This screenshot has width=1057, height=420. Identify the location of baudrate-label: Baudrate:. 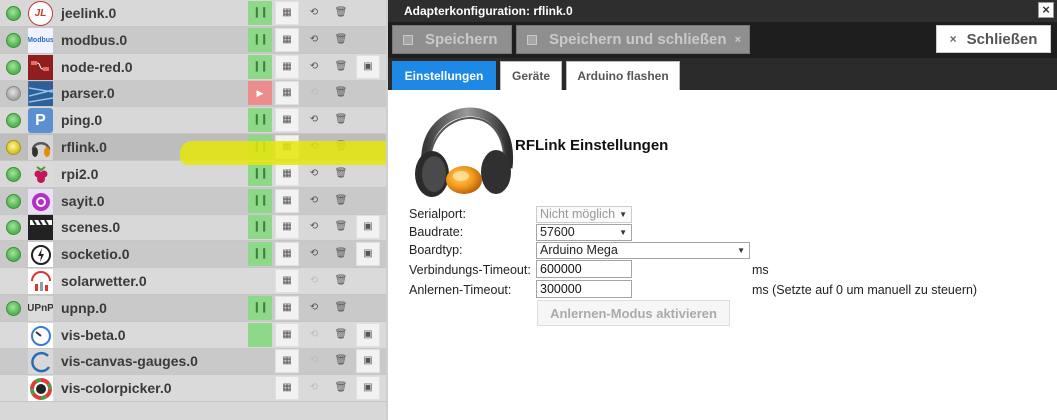
(436, 232).